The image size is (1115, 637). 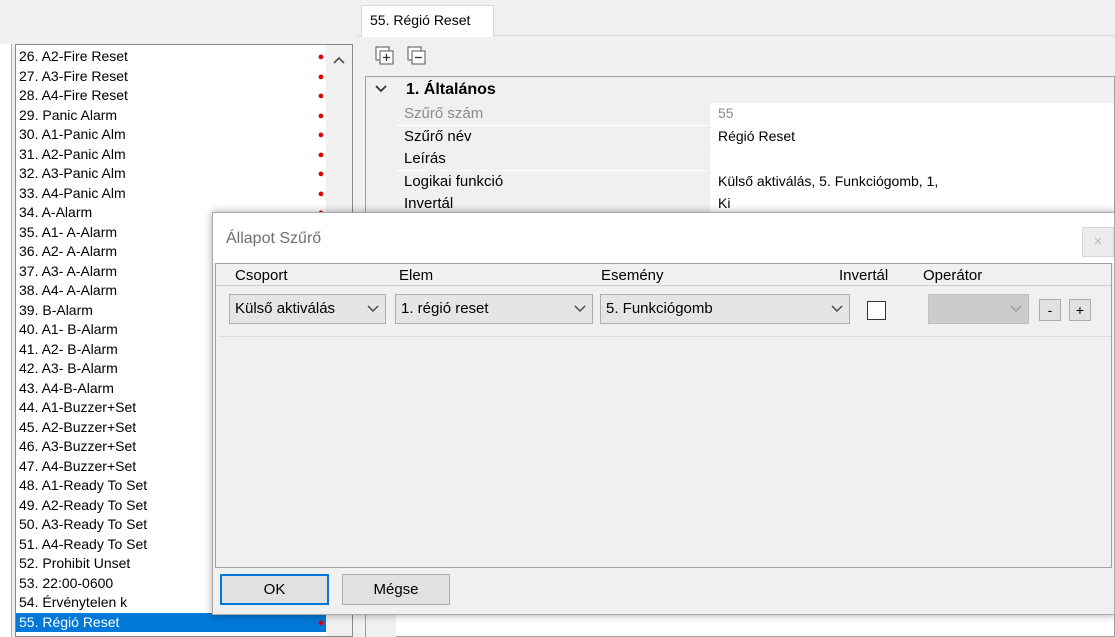 I want to click on category-label: 1. Általános, so click(x=451, y=89).